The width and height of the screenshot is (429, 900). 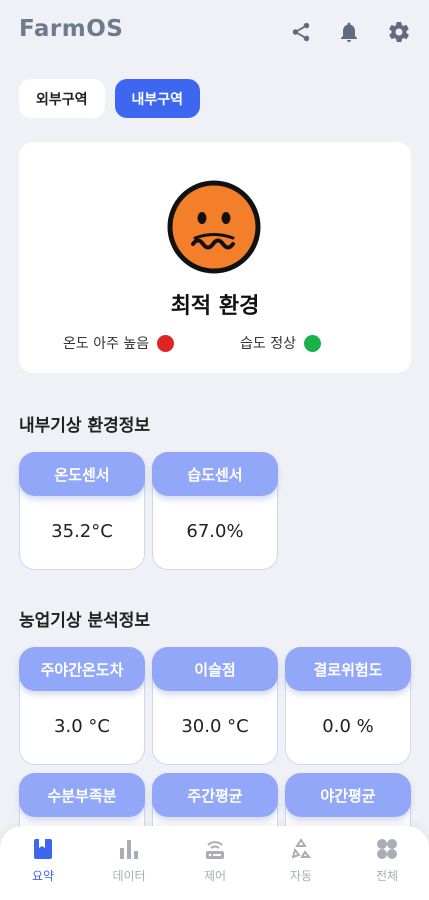 I want to click on humidity-status: 습도 정상, so click(x=280, y=343).